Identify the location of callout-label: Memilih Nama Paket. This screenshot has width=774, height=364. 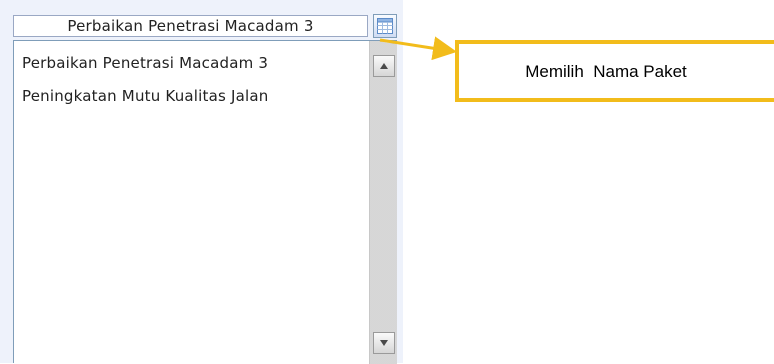
(606, 71).